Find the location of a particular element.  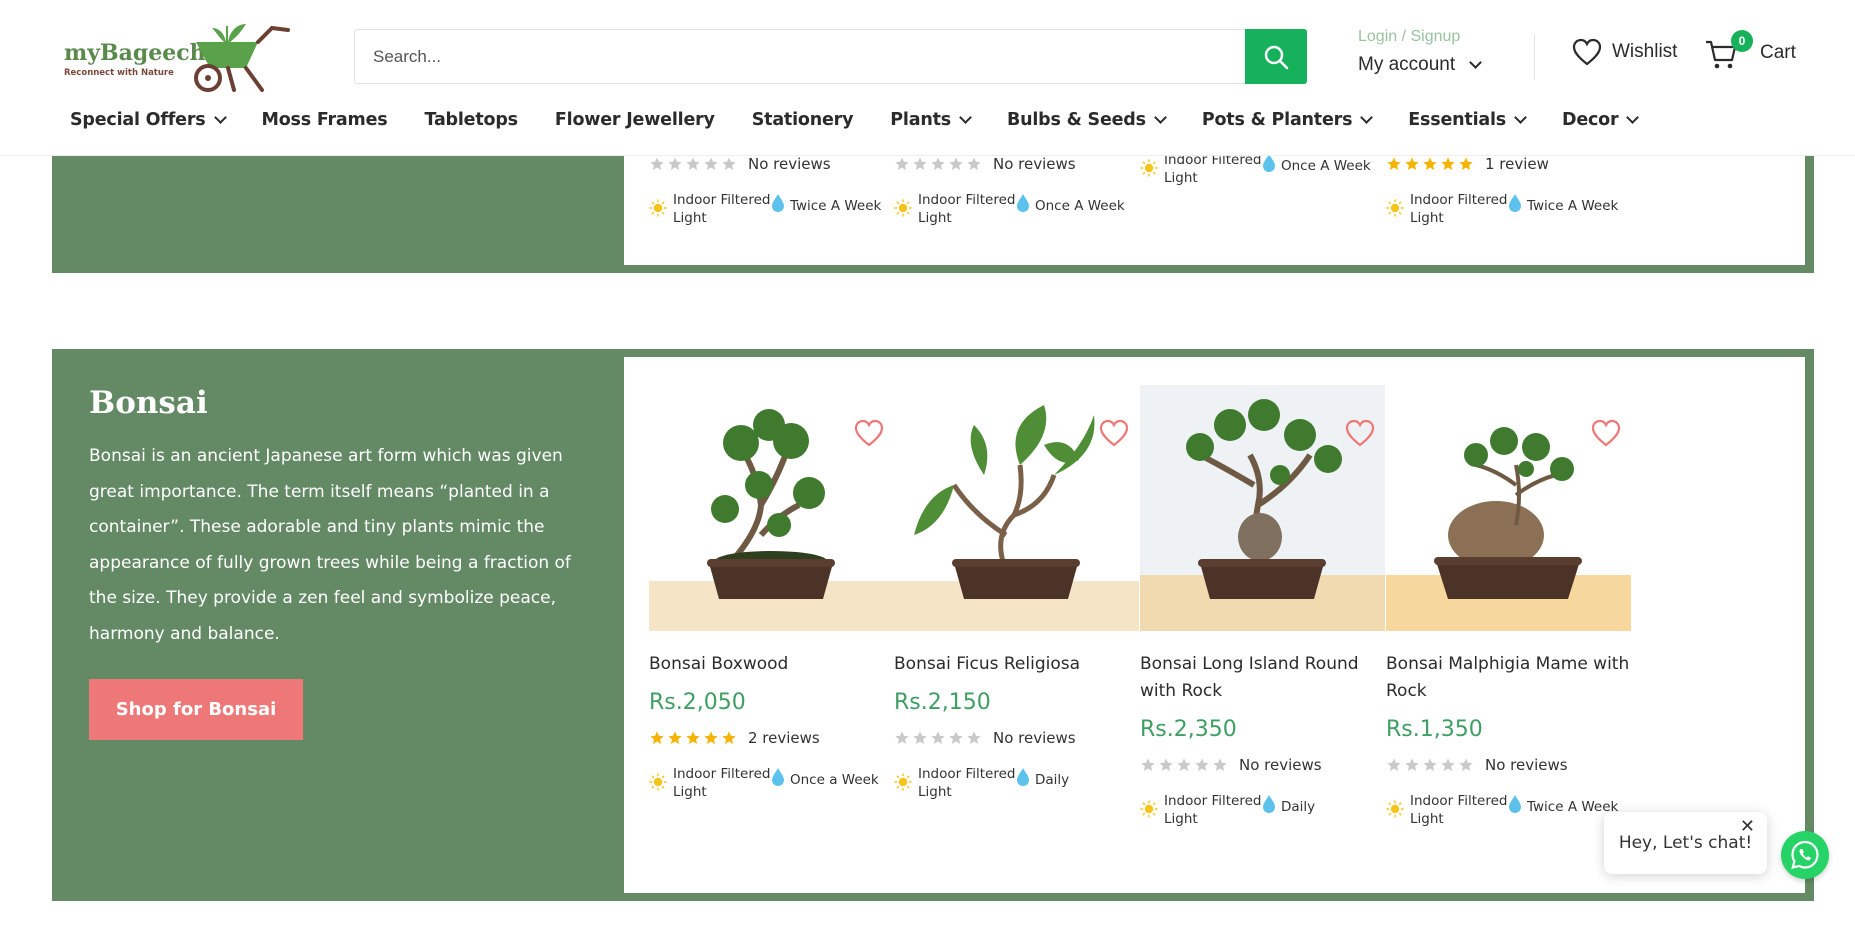

rating-stars: 2 reviews is located at coordinates (771, 738).